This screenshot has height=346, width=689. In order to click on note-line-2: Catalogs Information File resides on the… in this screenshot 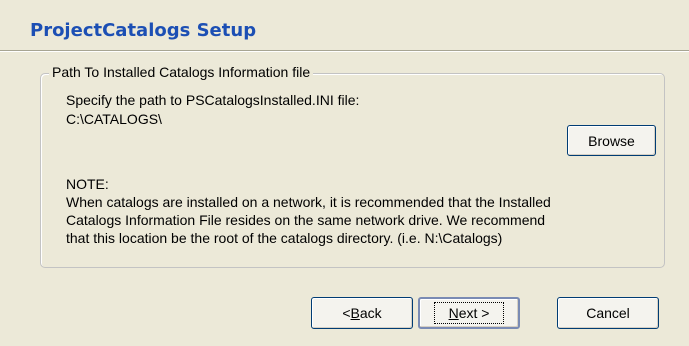, I will do `click(306, 220)`.